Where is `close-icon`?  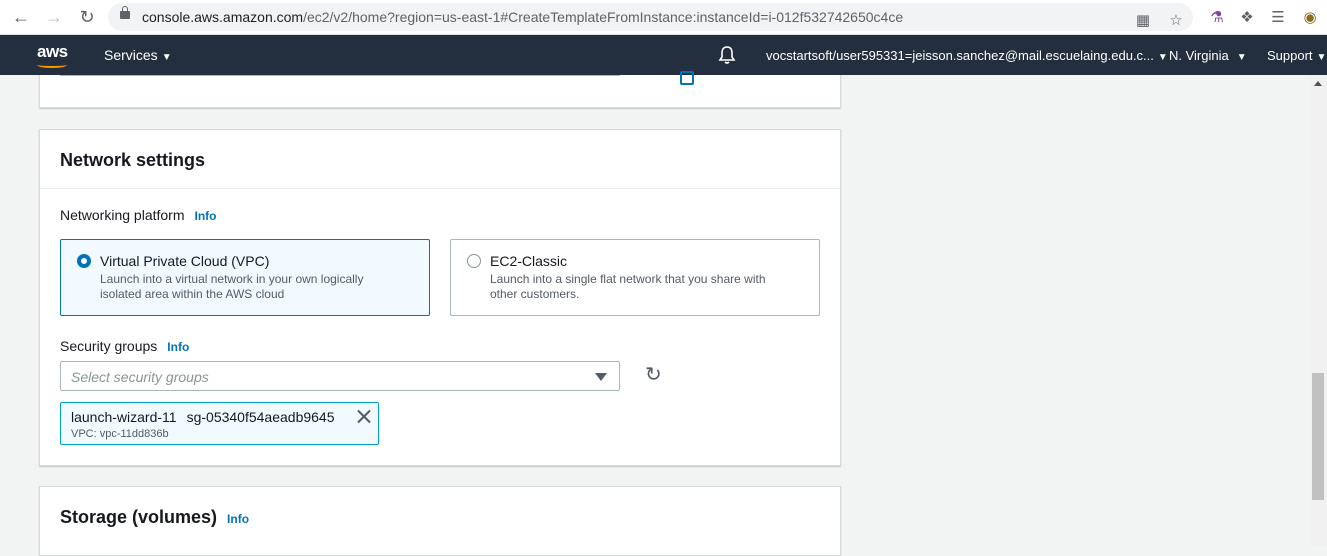
close-icon is located at coordinates (364, 416).